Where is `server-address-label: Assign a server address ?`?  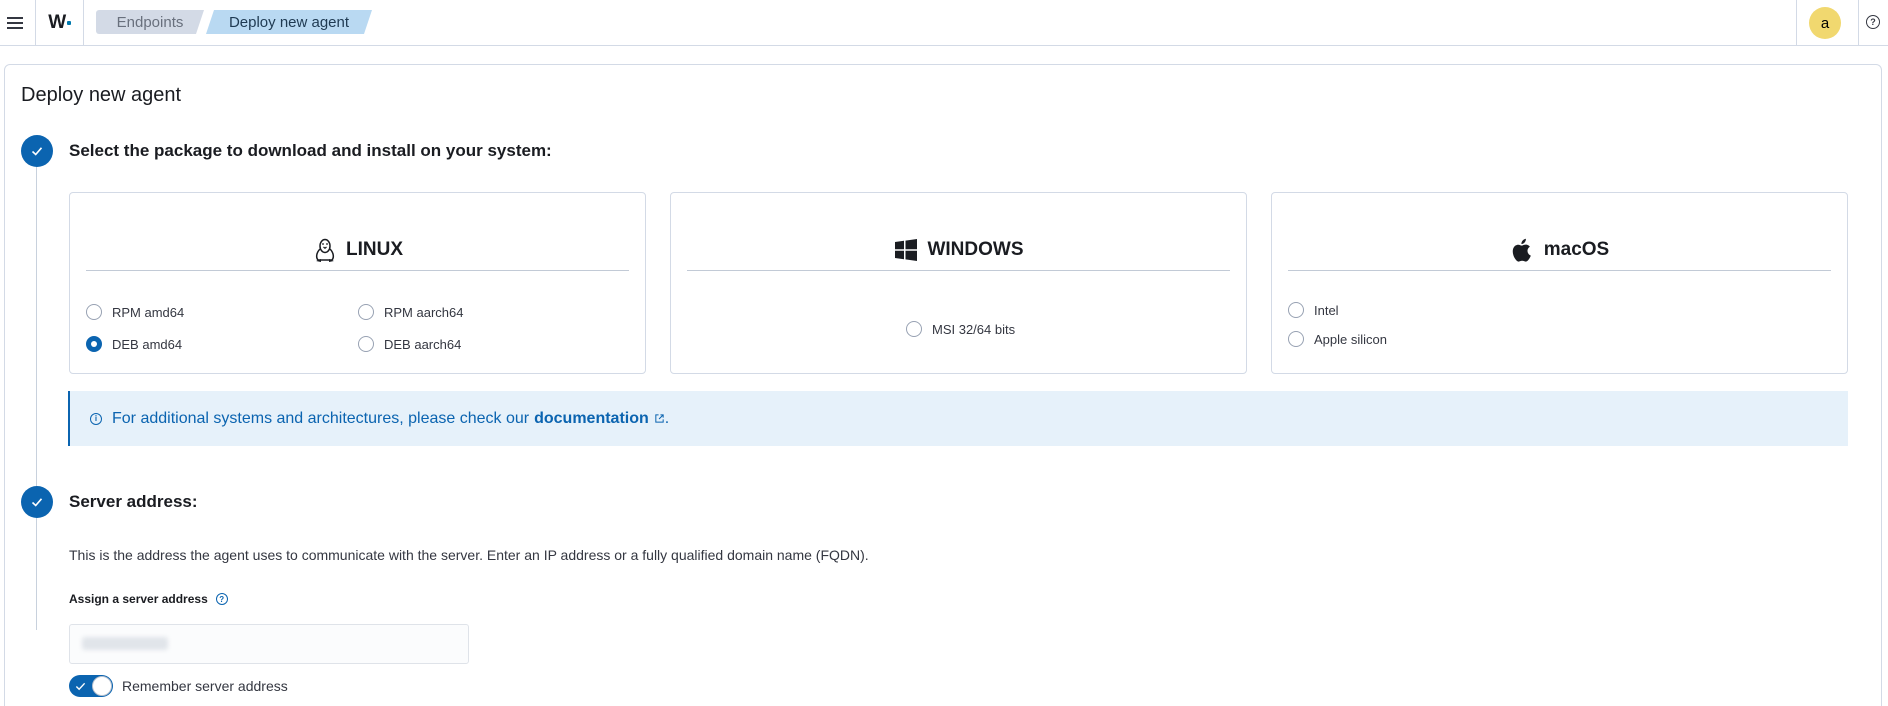
server-address-label: Assign a server address ? is located at coordinates (148, 599).